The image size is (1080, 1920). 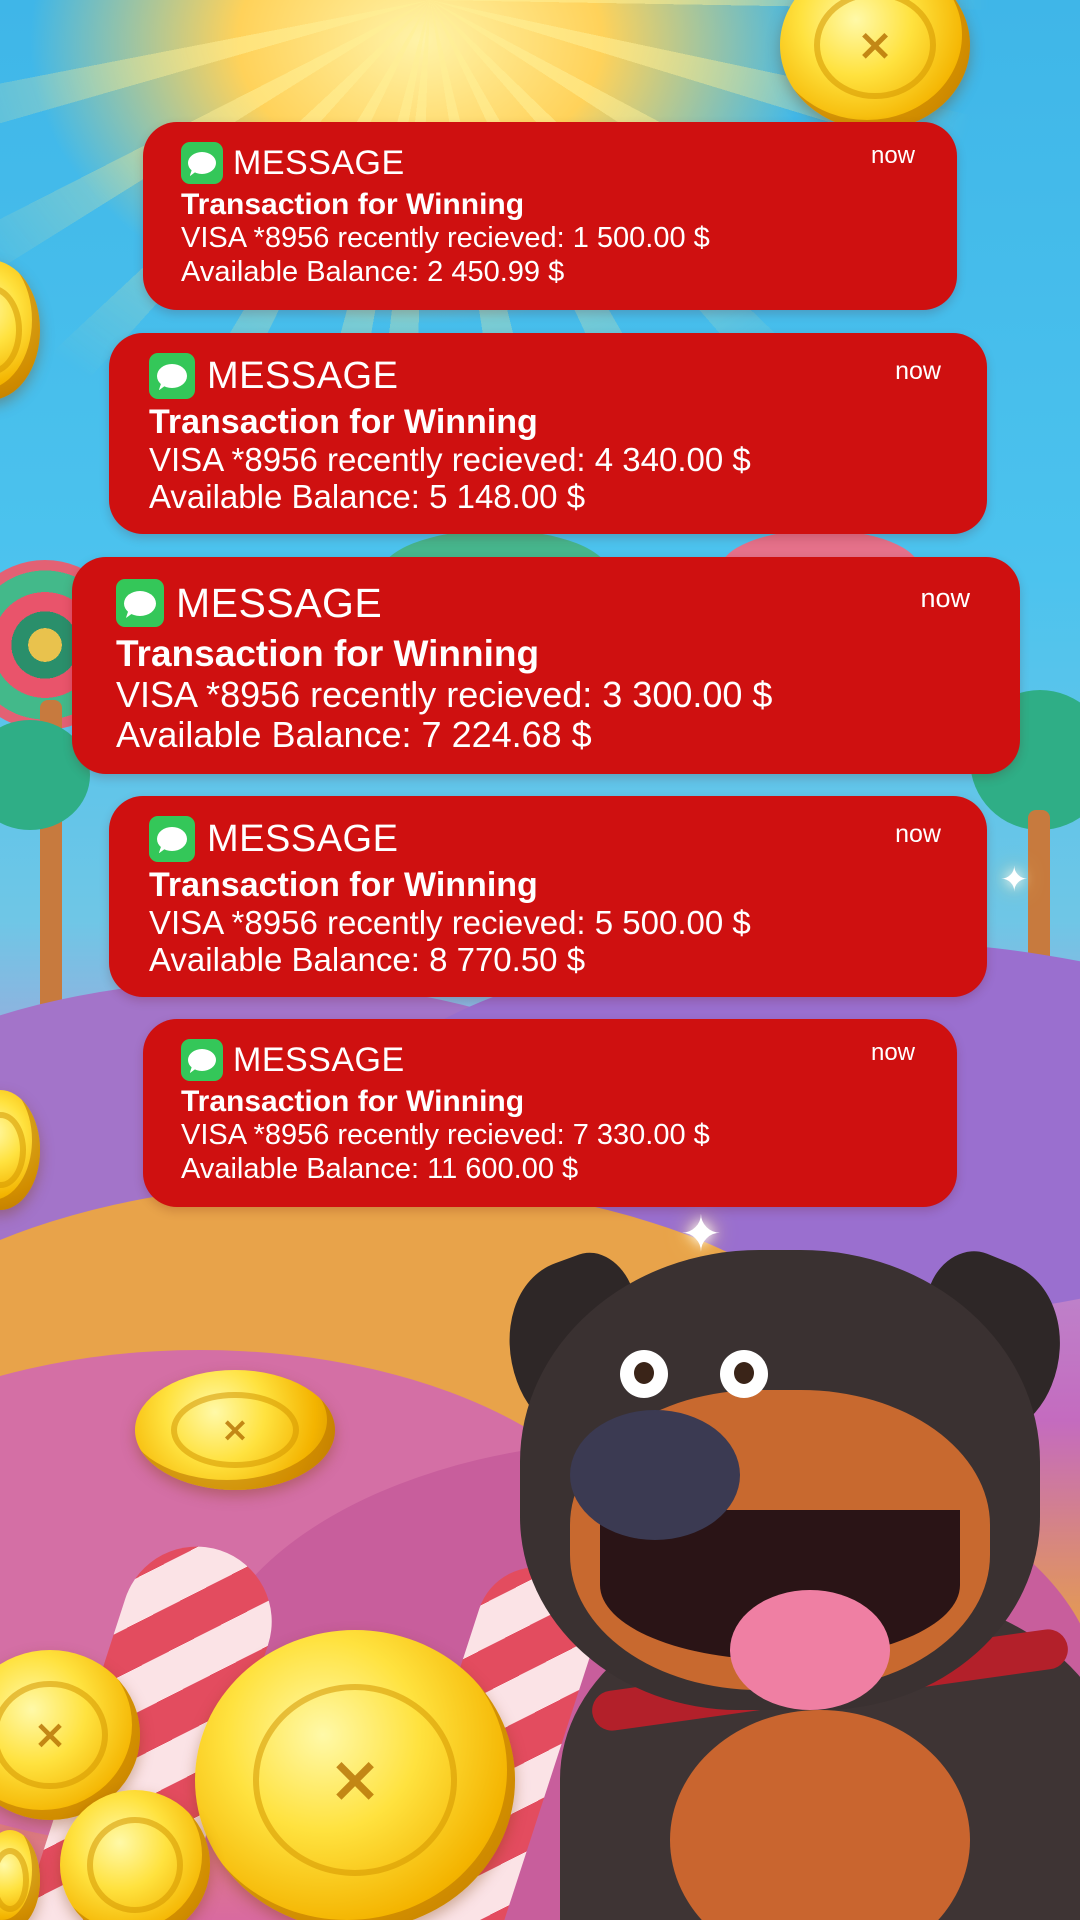 What do you see at coordinates (445, 1135) in the screenshot?
I see `notification-received-line: VISA *8956 recently recieved: 7 330.00 $` at bounding box center [445, 1135].